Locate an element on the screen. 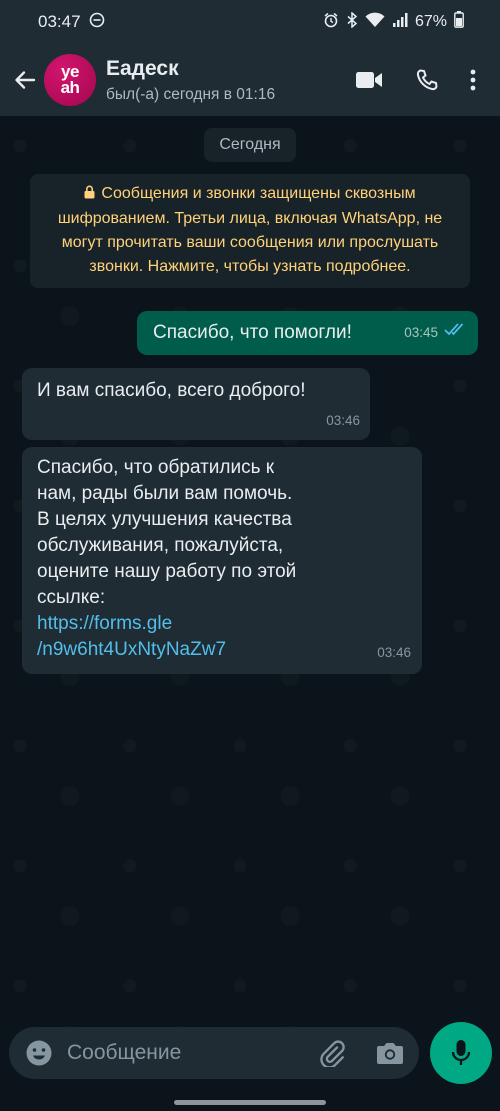  message-line: Спасибо, что обратились к is located at coordinates (156, 467).